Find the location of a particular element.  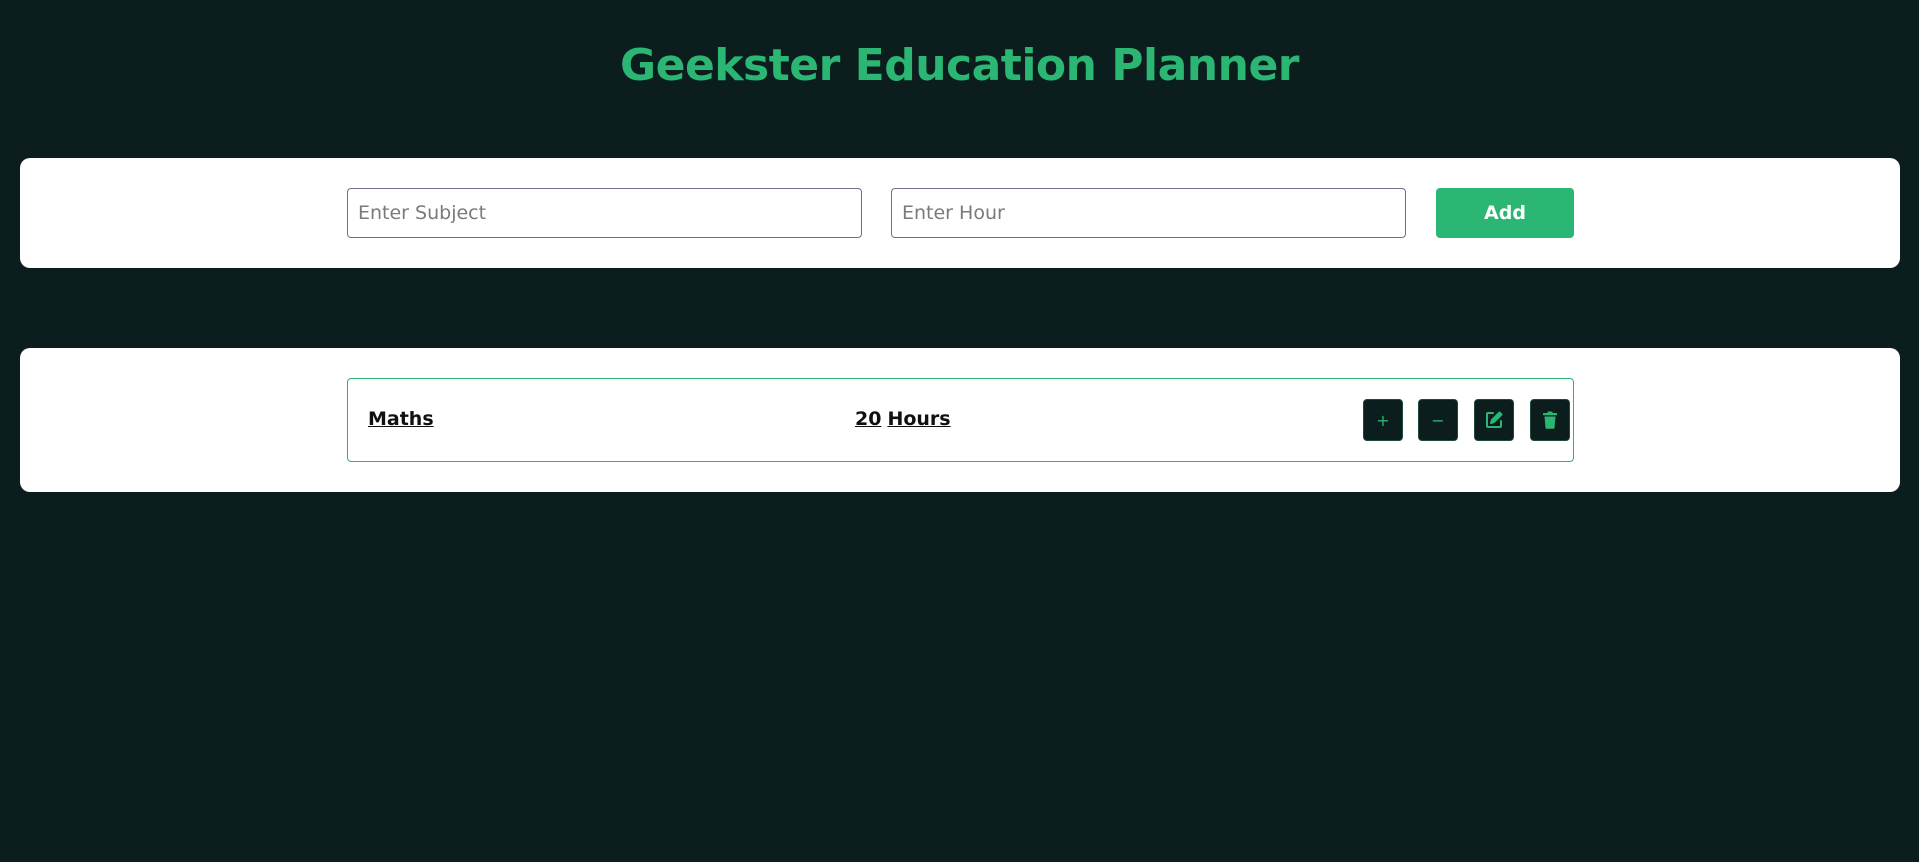

subject-name: Maths is located at coordinates (401, 419).